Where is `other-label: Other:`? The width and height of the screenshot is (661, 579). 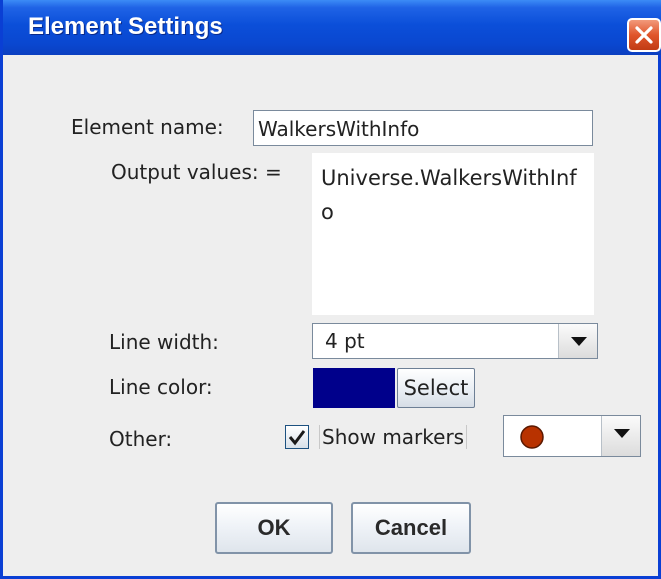 other-label: Other: is located at coordinates (141, 439).